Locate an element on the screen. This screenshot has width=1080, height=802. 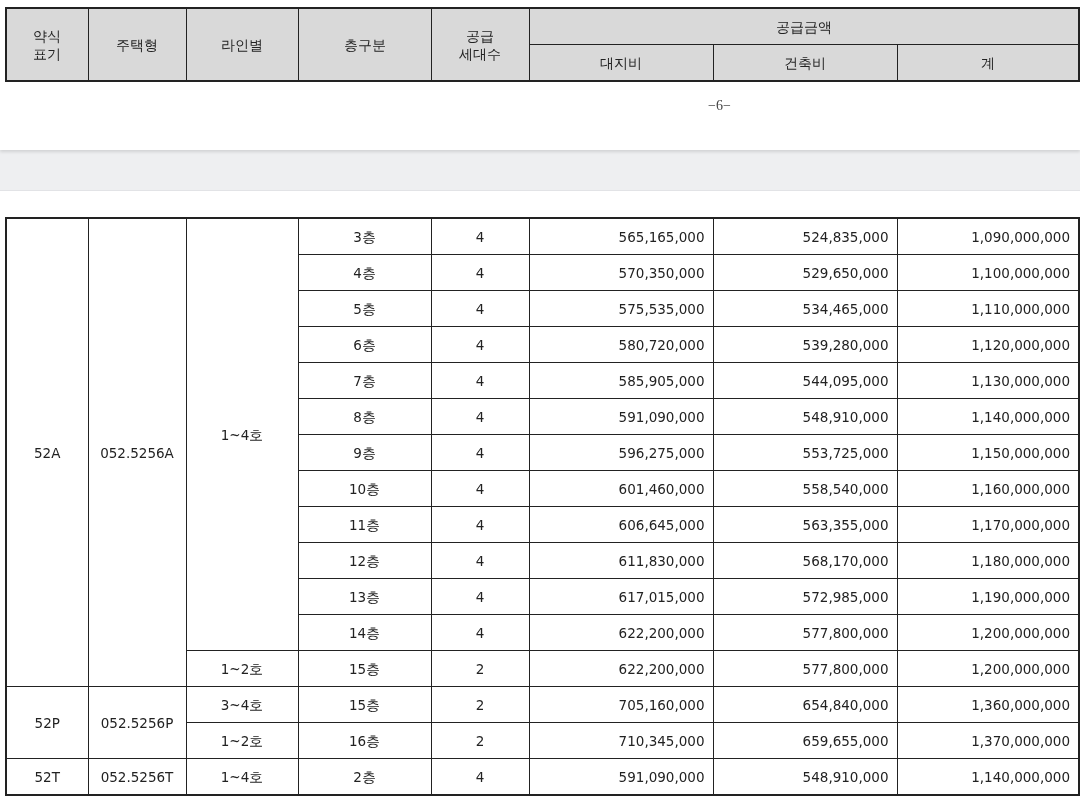
table-cell: 534,465,000 is located at coordinates (805, 308).